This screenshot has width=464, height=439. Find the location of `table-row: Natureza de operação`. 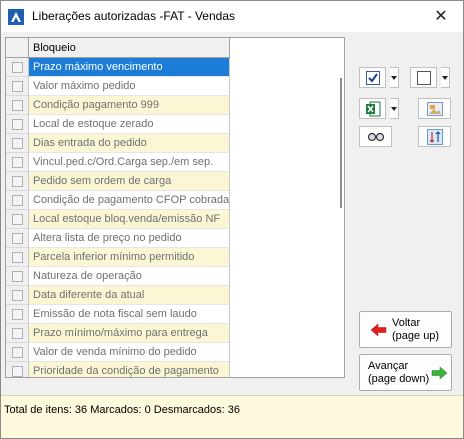

table-row: Natureza de operação is located at coordinates (118, 276).